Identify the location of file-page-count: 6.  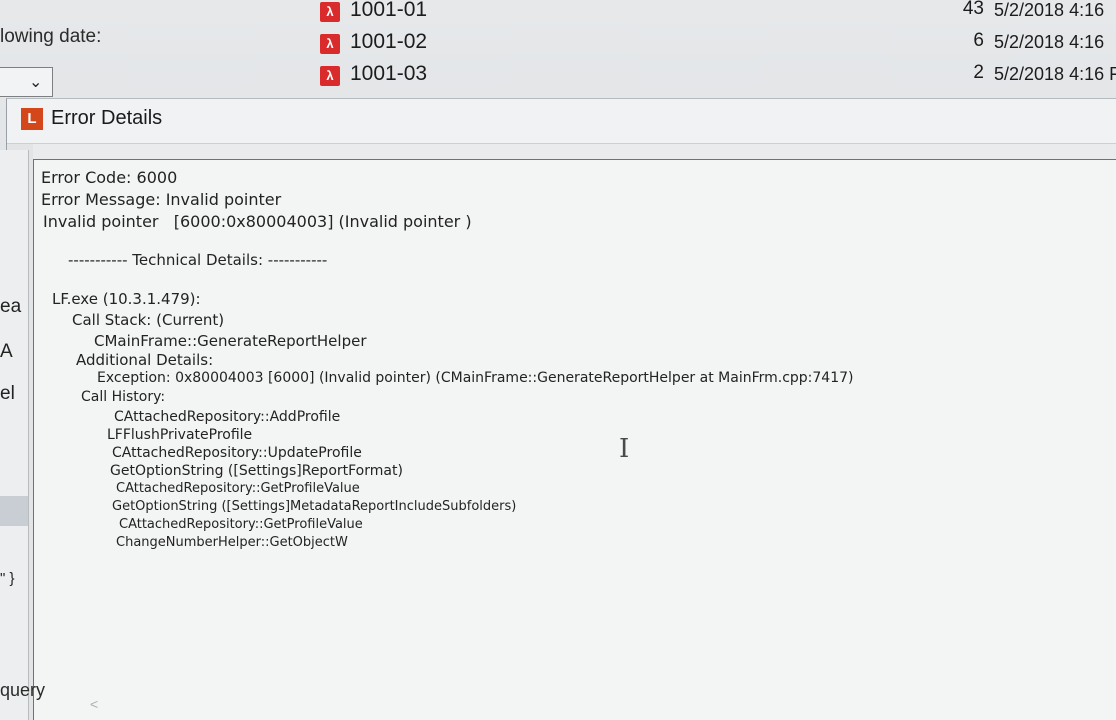
(978, 40).